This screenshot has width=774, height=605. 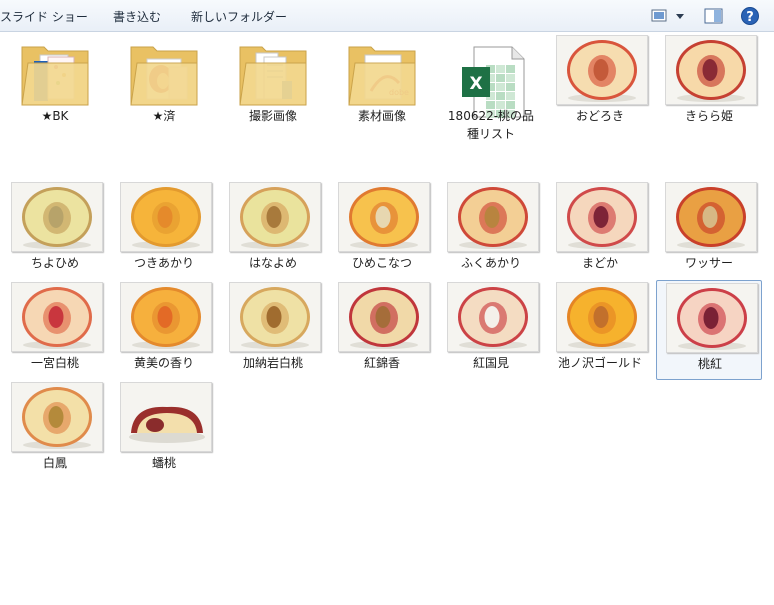 I want to click on image-file-item: ちよひめ, so click(x=55, y=230).